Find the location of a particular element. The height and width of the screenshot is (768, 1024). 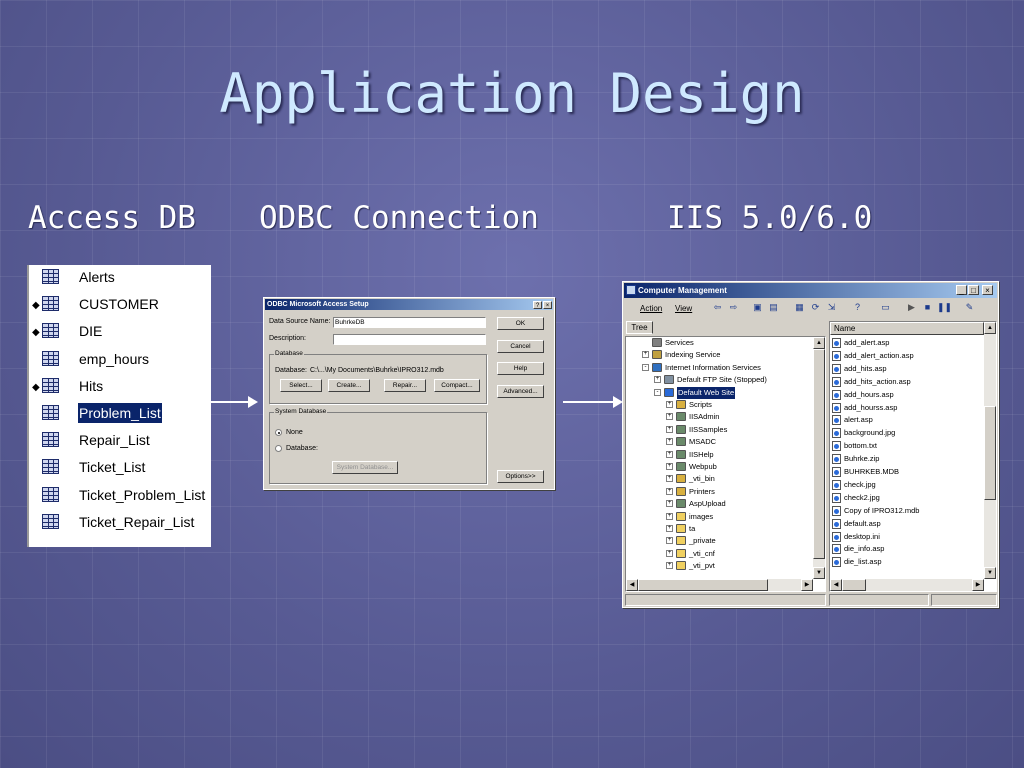

column-header-name: Name is located at coordinates (907, 328).